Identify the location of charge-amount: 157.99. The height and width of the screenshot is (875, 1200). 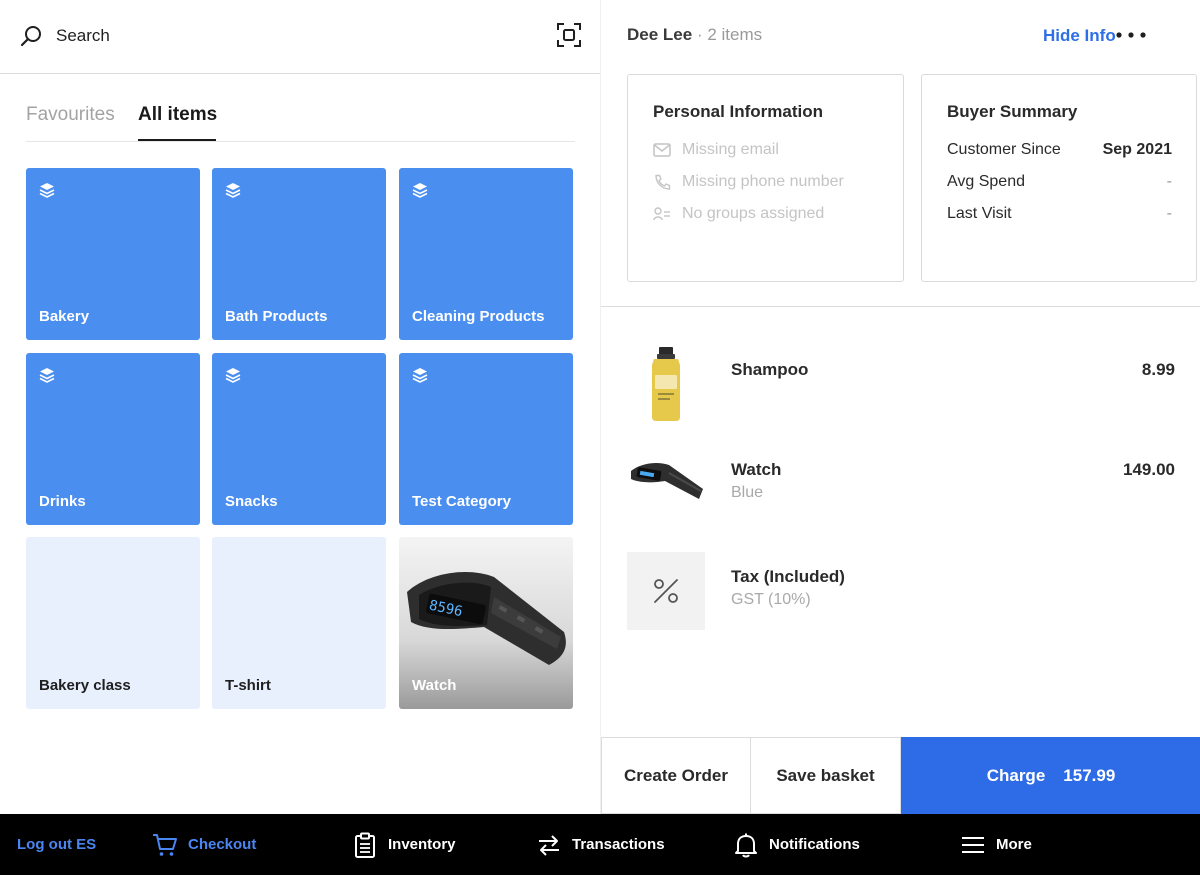
(1089, 775).